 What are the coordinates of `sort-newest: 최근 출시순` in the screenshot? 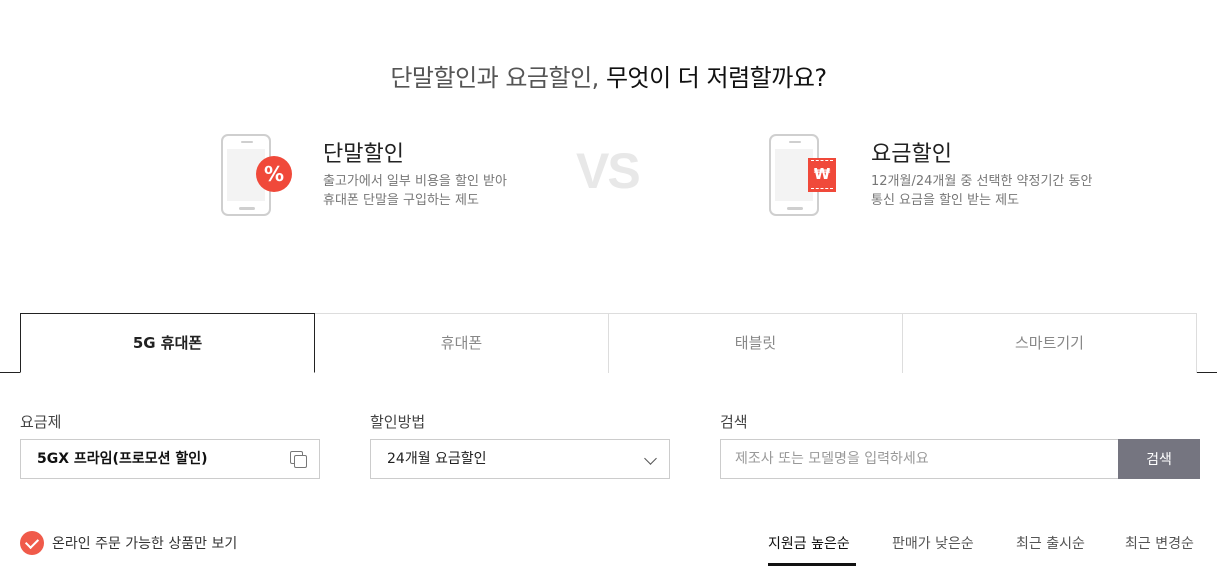 It's located at (1050, 543).